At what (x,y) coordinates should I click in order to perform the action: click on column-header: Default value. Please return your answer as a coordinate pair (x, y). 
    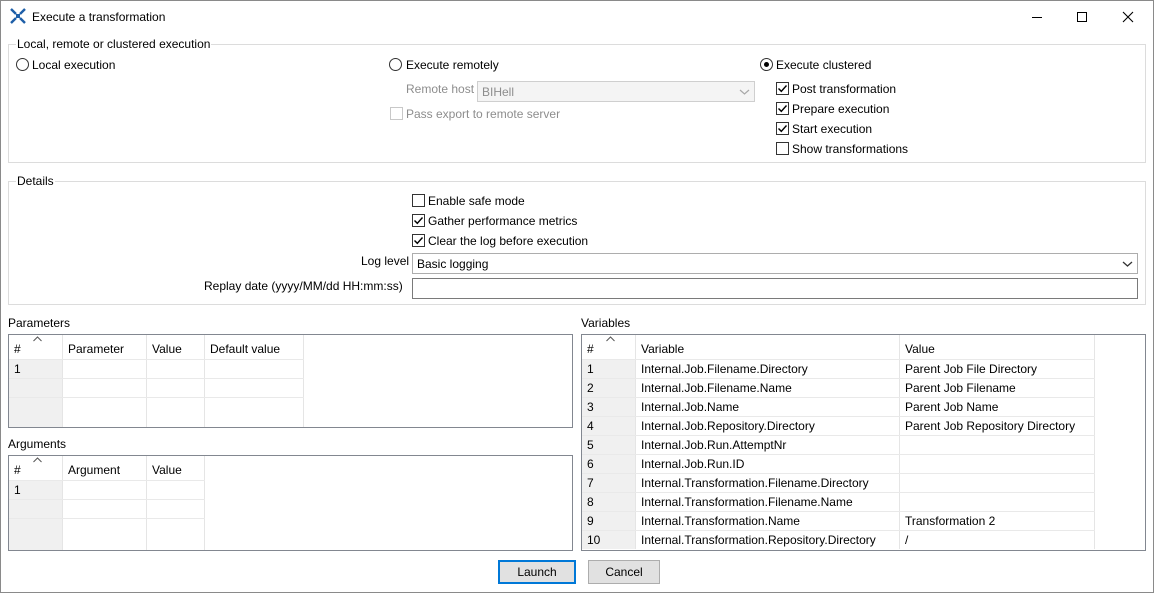
    Looking at the image, I should click on (254, 347).